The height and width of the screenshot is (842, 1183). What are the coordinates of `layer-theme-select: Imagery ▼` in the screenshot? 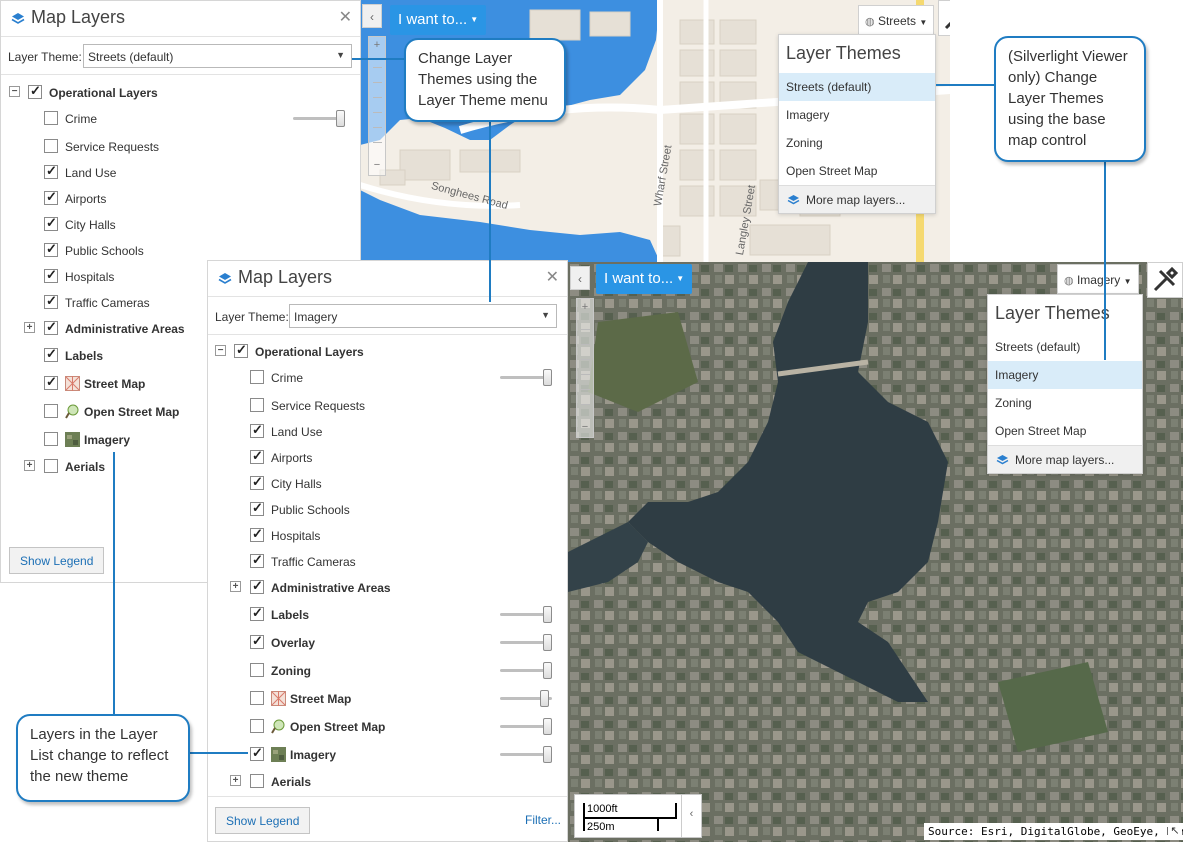 It's located at (423, 316).